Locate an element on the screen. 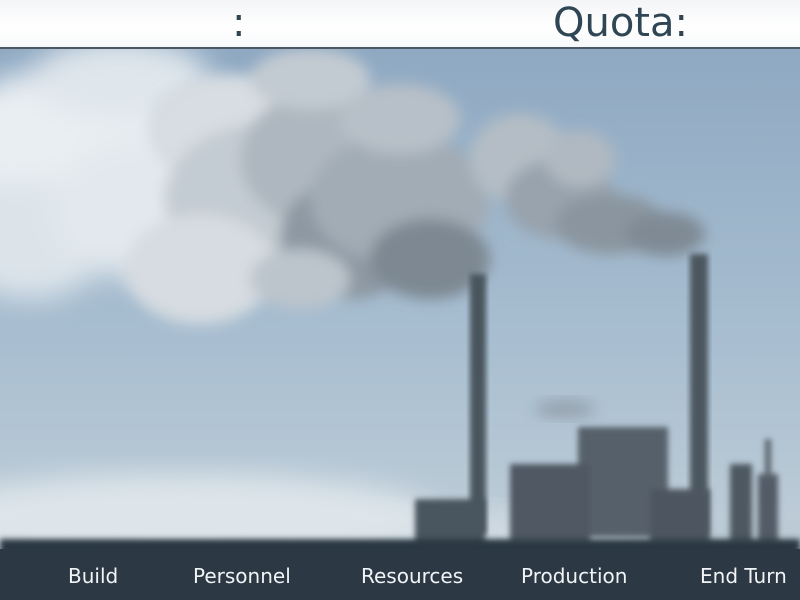 The width and height of the screenshot is (800, 600). quota-label: Quota: is located at coordinates (620, 23).